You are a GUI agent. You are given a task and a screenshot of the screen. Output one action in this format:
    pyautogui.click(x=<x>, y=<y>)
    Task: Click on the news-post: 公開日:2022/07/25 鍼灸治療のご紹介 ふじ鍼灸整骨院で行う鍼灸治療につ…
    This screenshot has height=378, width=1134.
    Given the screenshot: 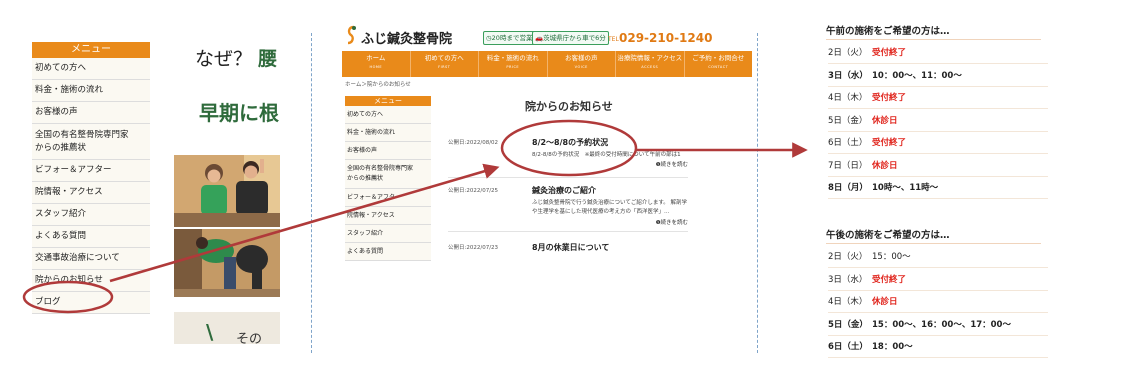 What is the action you would take?
    pyautogui.click(x=568, y=209)
    